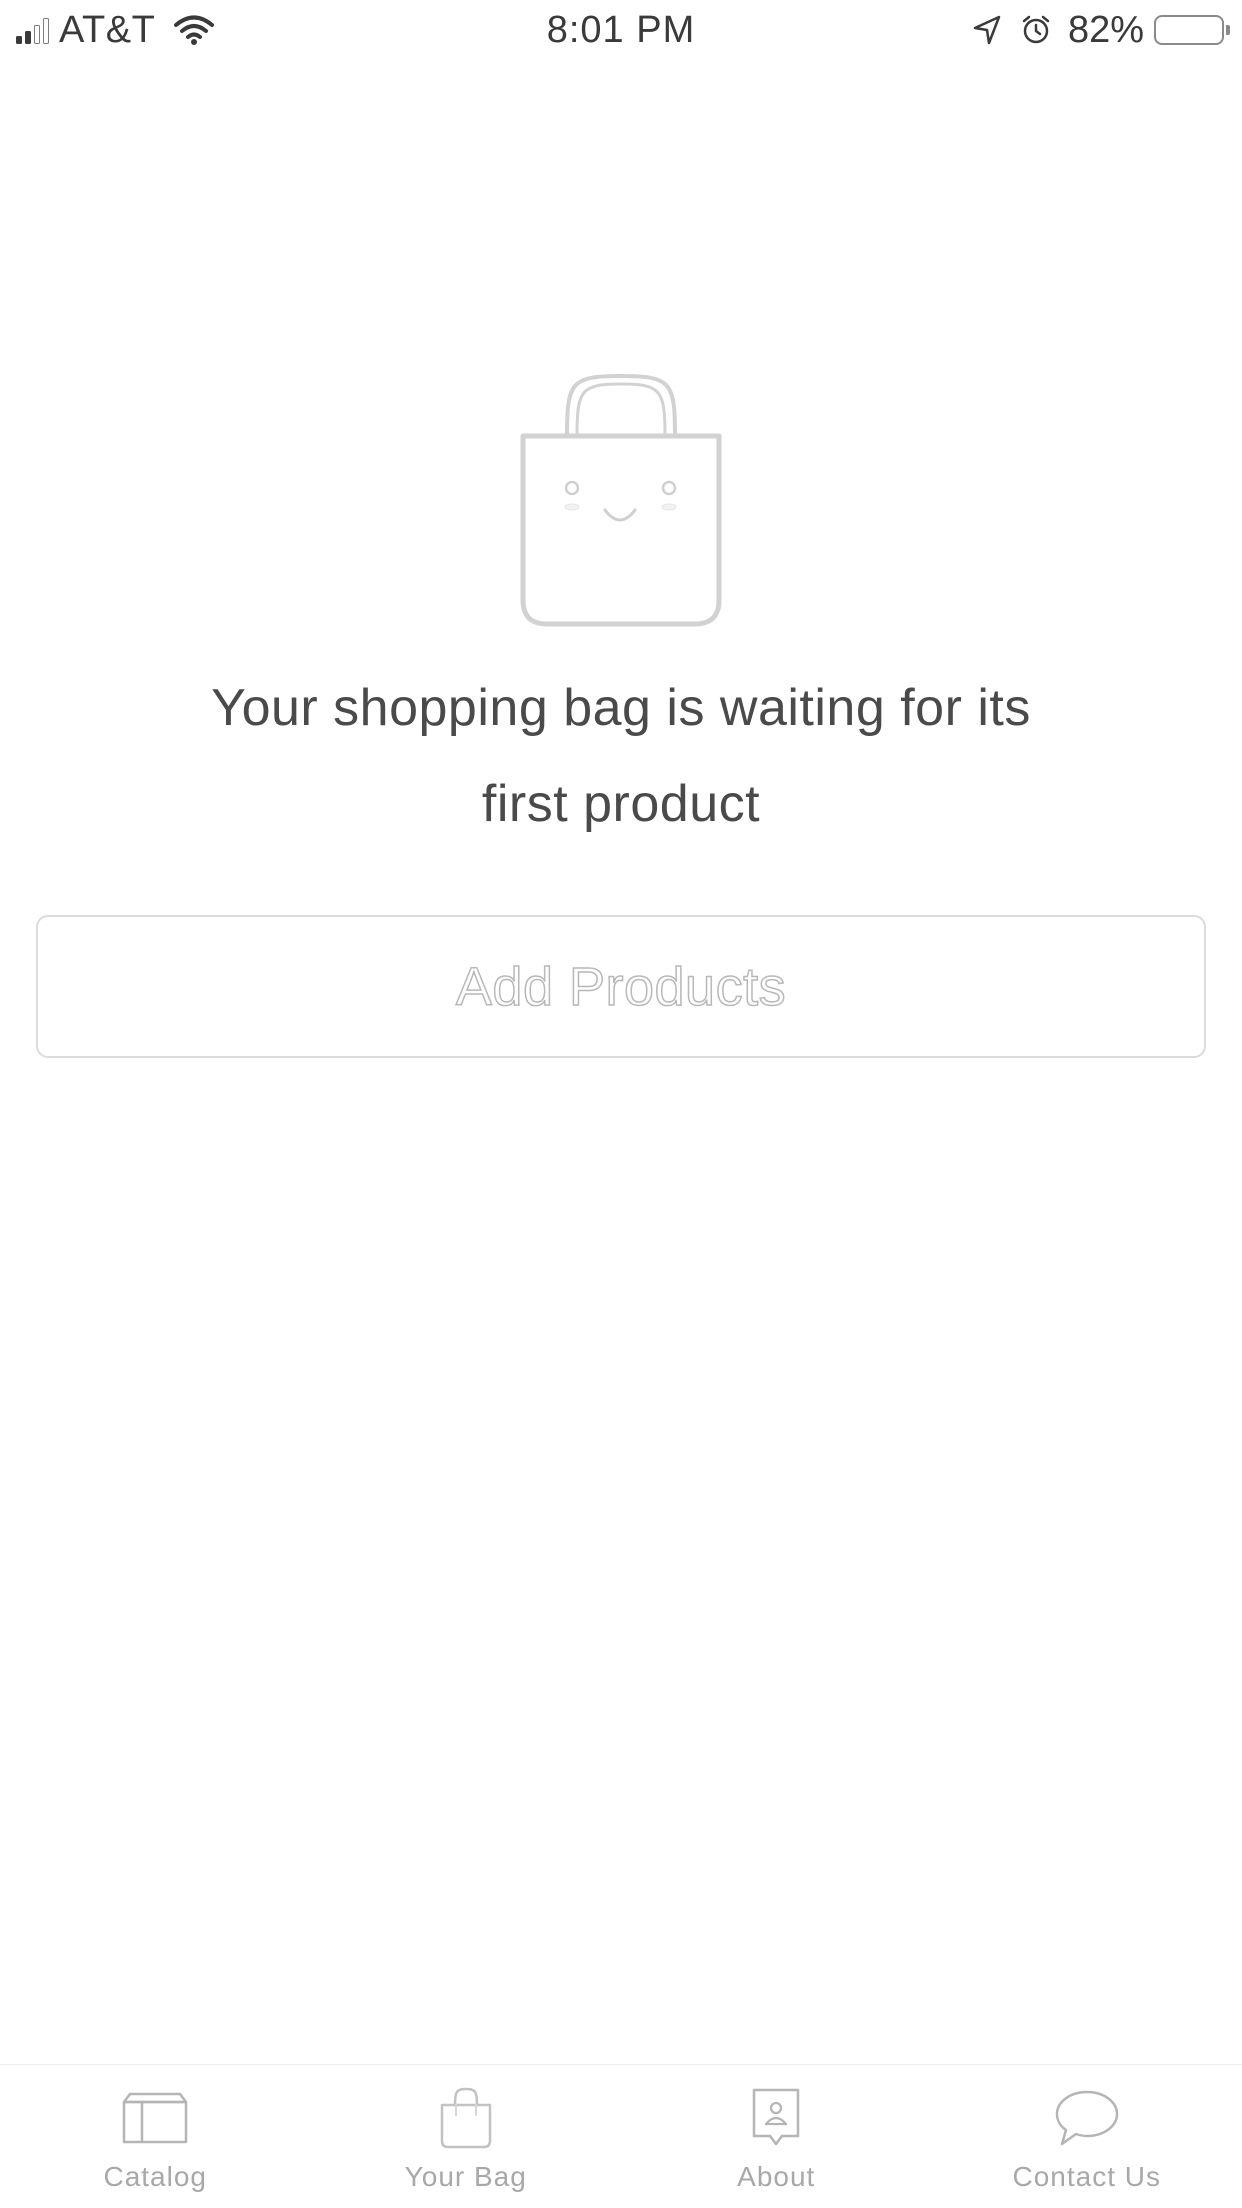 The image size is (1242, 2208). What do you see at coordinates (1086, 2176) in the screenshot?
I see `tab-contact-us-label: Contact Us` at bounding box center [1086, 2176].